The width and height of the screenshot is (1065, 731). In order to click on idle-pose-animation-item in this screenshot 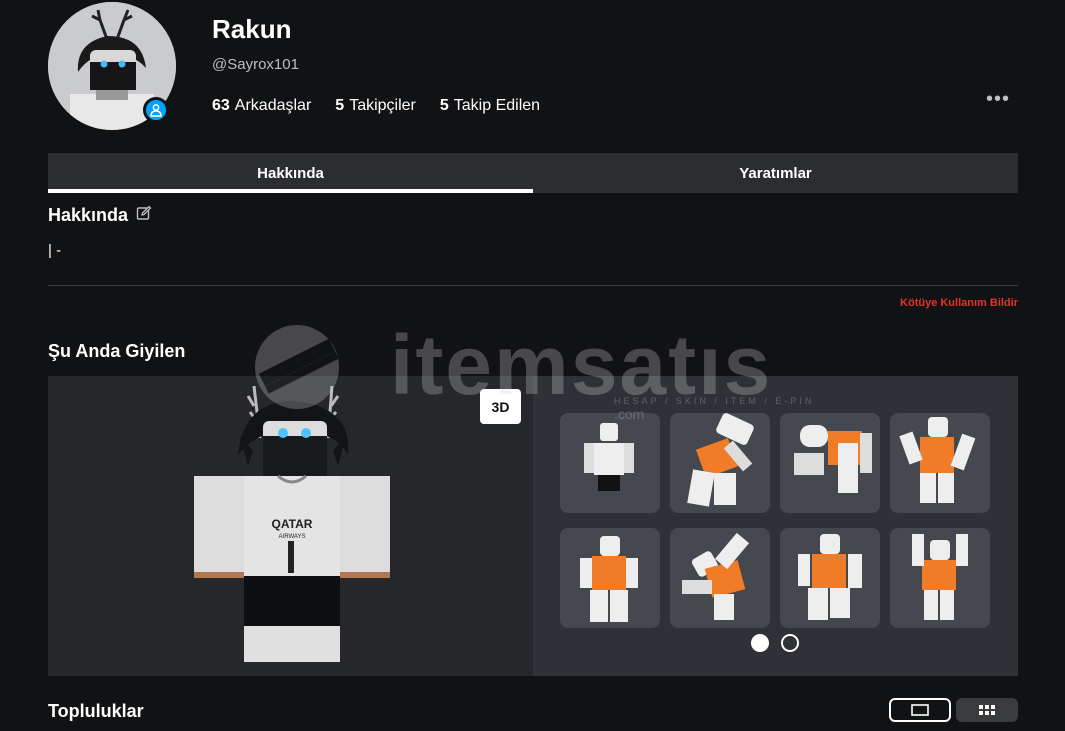, I will do `click(940, 578)`.